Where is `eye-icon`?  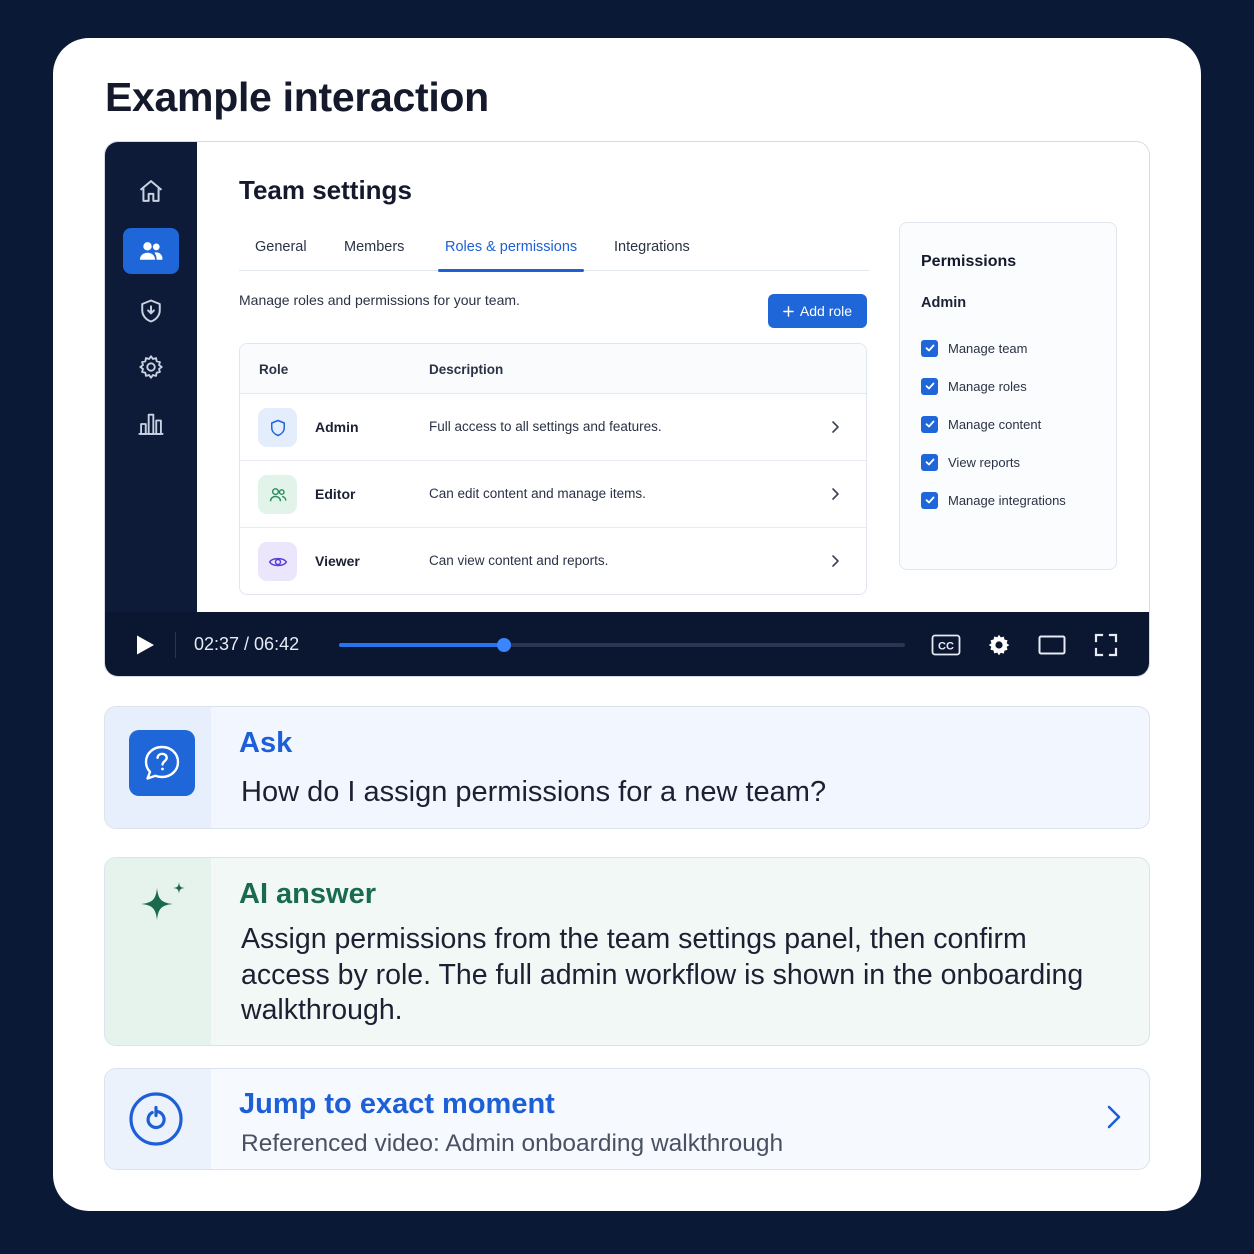 eye-icon is located at coordinates (277, 561).